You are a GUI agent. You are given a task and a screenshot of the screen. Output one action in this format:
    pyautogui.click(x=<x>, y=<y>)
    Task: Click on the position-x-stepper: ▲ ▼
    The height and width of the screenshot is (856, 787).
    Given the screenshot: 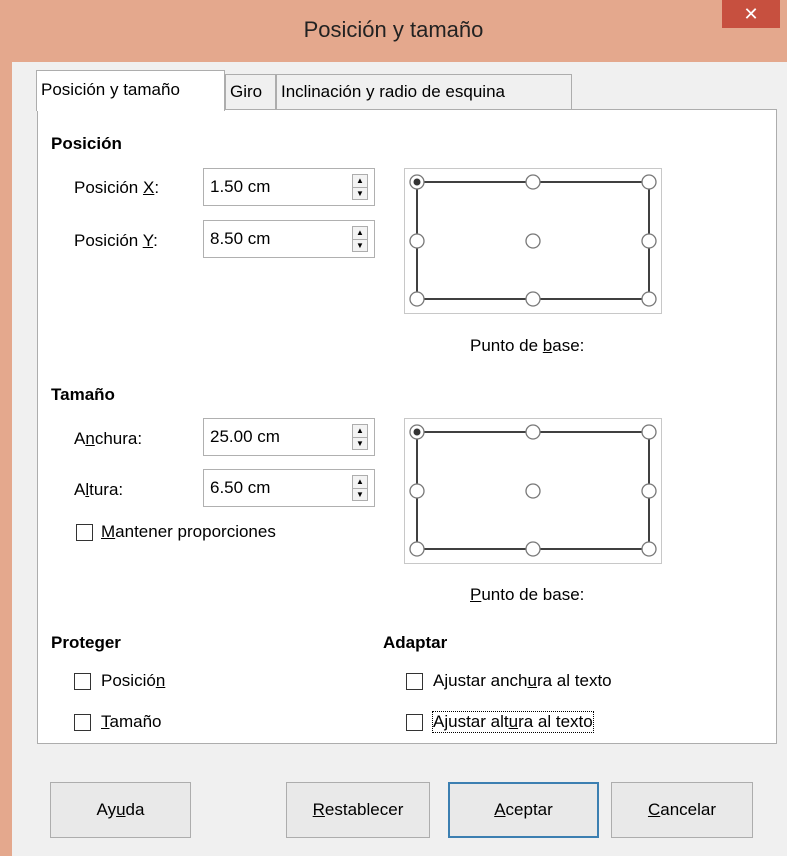 What is the action you would take?
    pyautogui.click(x=360, y=187)
    